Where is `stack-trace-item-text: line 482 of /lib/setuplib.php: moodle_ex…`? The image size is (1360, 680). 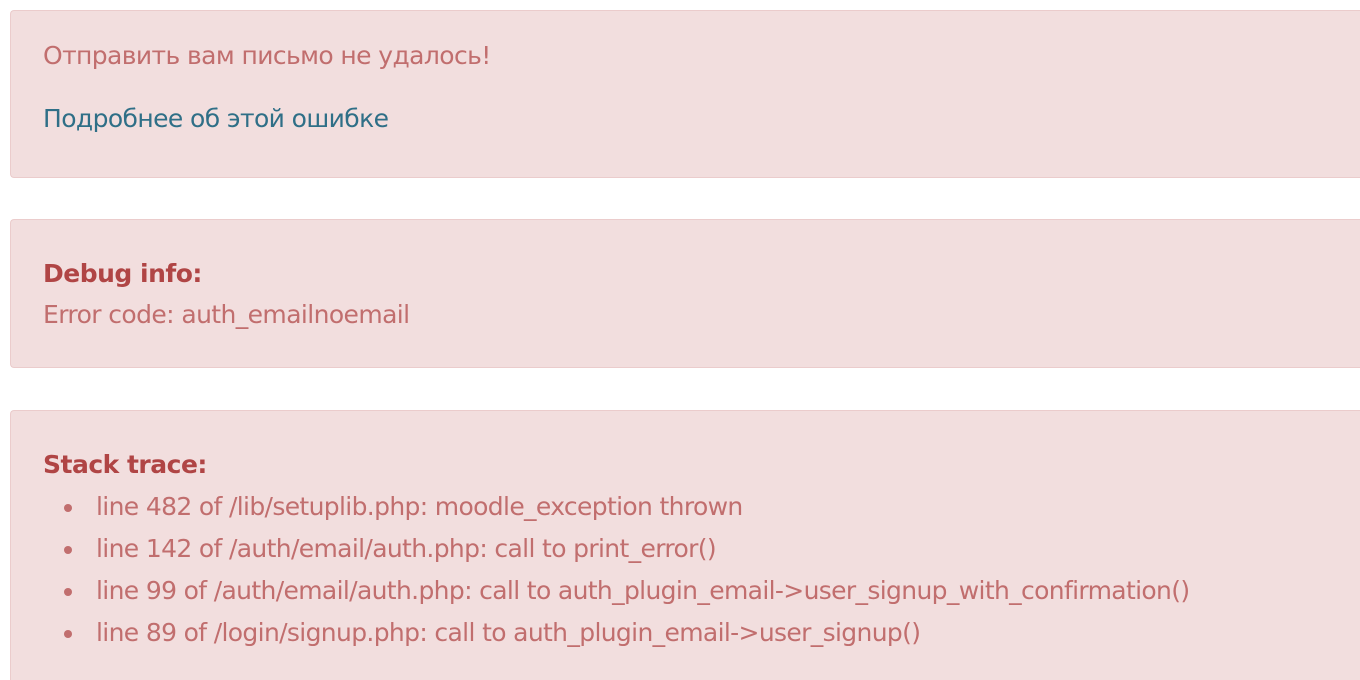 stack-trace-item-text: line 482 of /lib/setuplib.php: moodle_ex… is located at coordinates (419, 506).